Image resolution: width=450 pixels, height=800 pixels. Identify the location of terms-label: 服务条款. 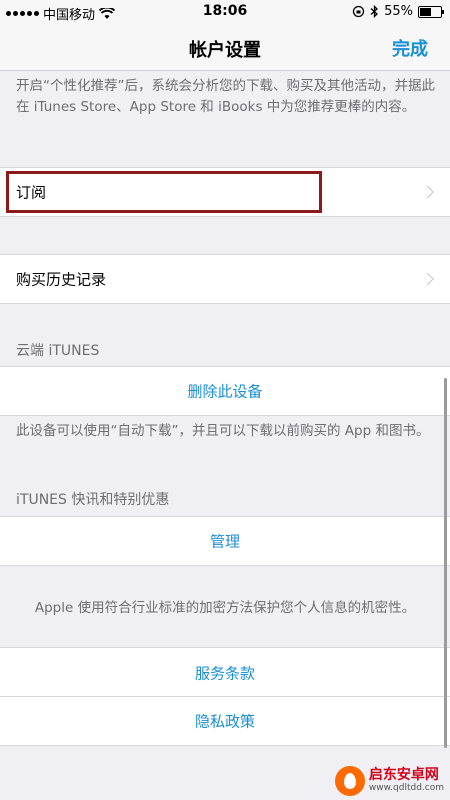
(224, 673).